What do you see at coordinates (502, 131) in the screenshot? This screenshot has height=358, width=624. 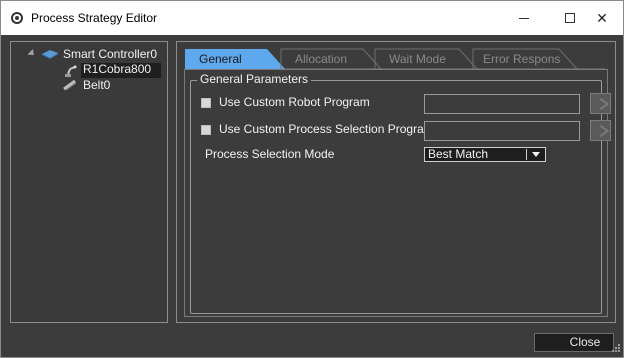 I see `custom-process-selection-field` at bounding box center [502, 131].